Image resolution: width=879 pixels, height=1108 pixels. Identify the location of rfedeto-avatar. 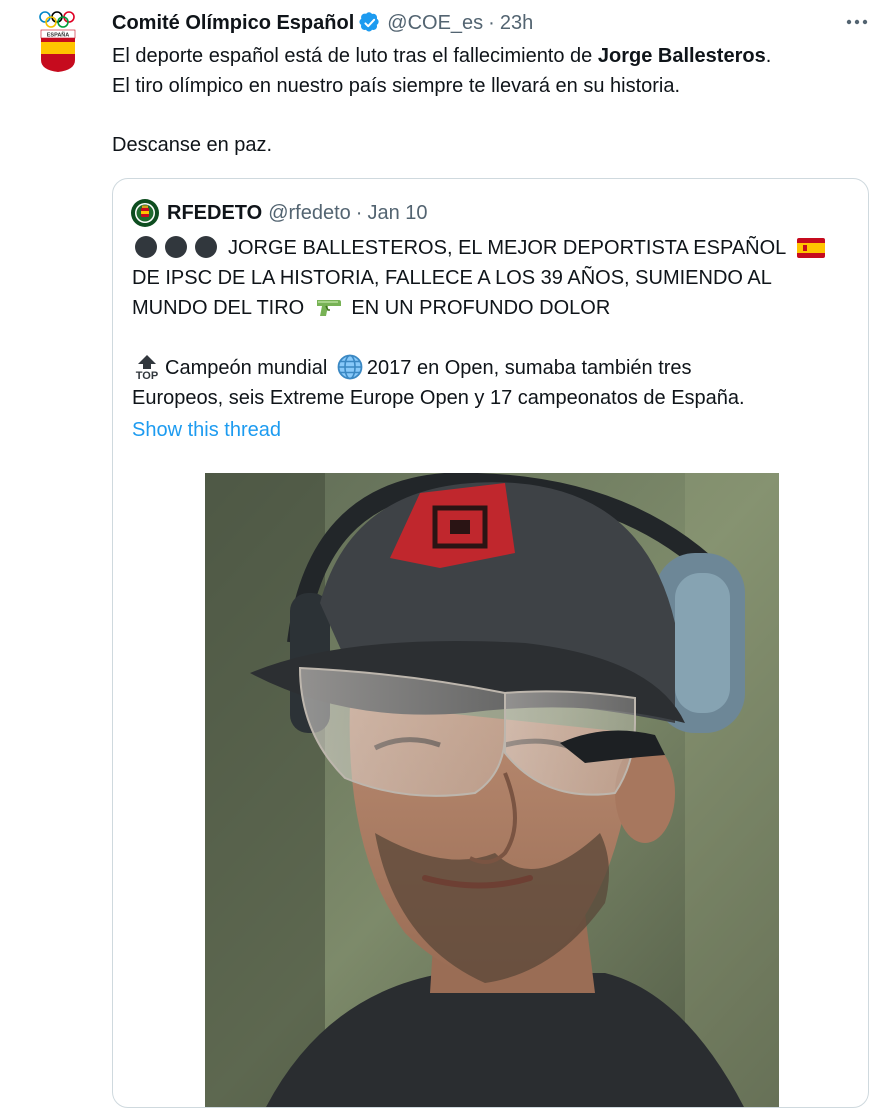
(145, 213).